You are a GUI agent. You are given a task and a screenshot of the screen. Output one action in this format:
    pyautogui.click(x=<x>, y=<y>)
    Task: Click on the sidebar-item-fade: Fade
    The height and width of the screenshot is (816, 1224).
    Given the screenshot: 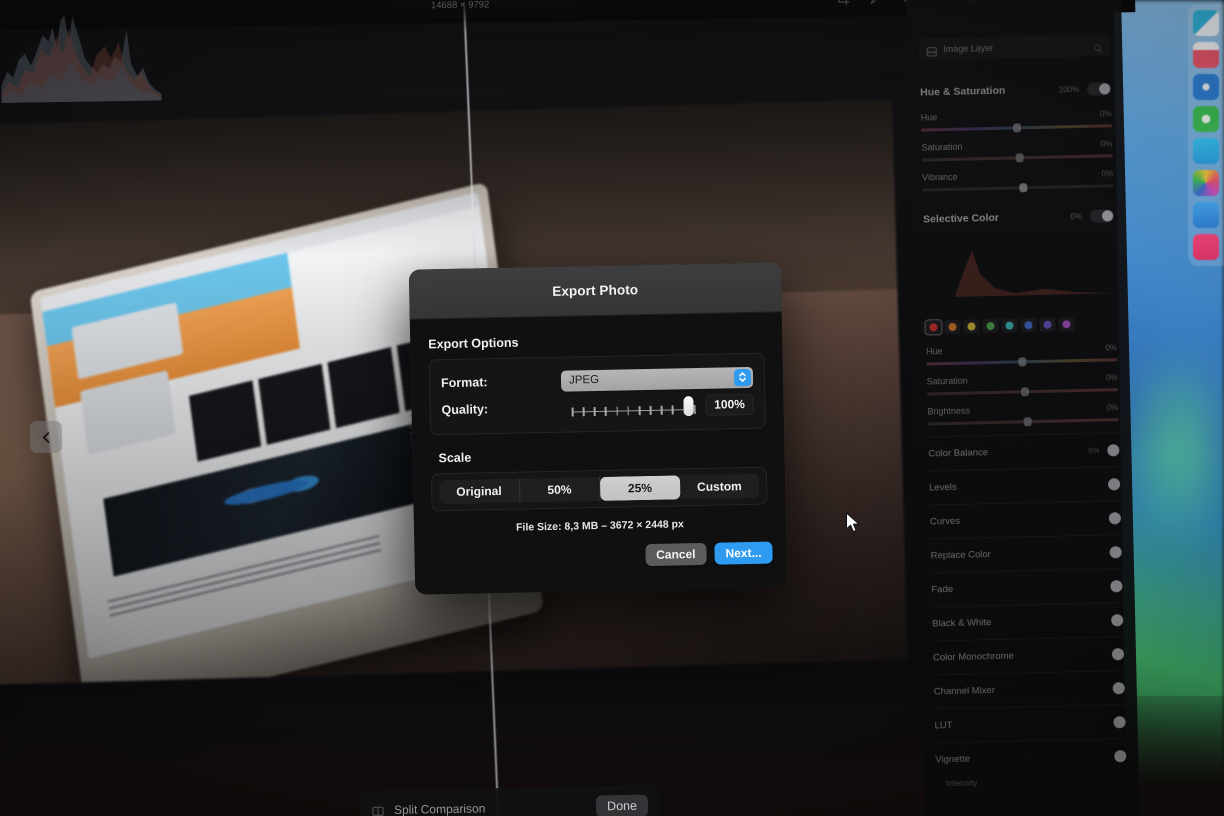 What is the action you would take?
    pyautogui.click(x=1027, y=587)
    